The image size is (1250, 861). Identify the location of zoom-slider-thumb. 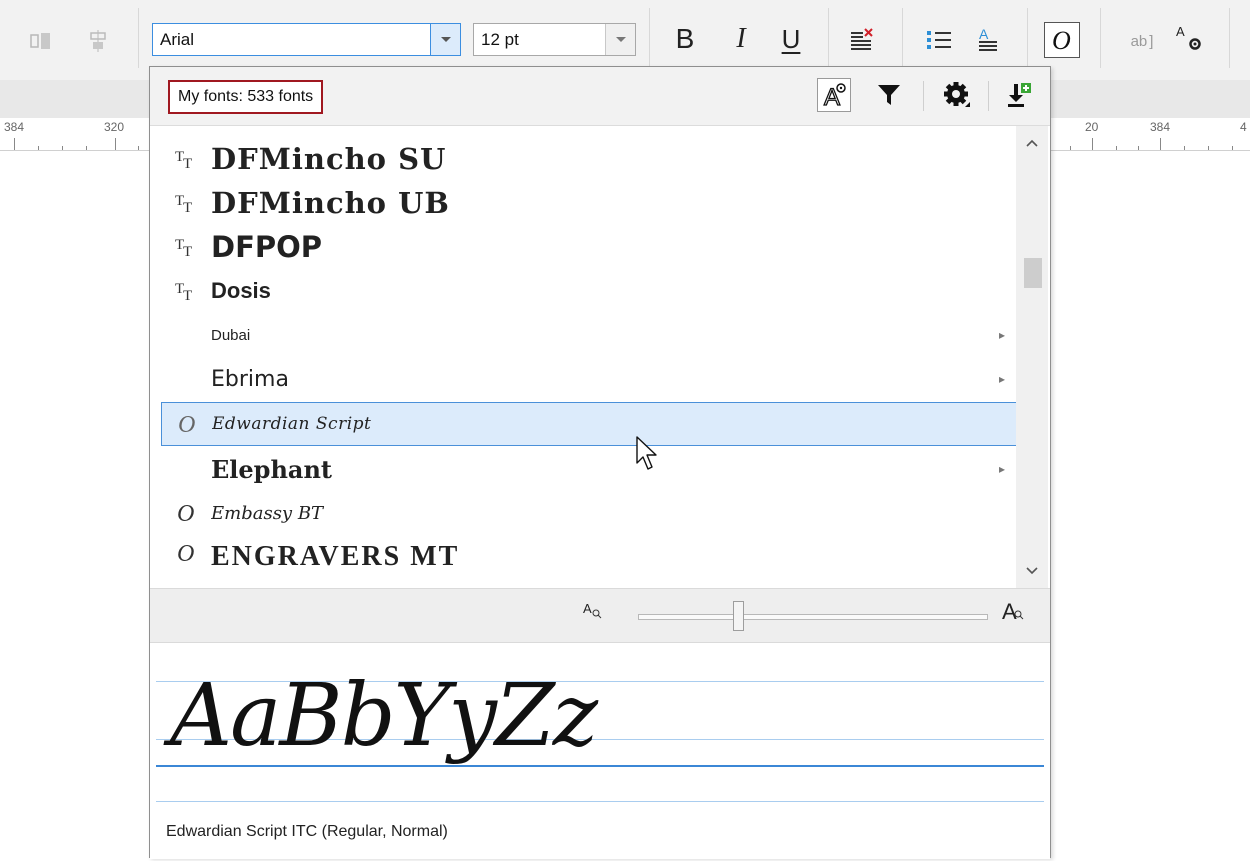
(738, 616).